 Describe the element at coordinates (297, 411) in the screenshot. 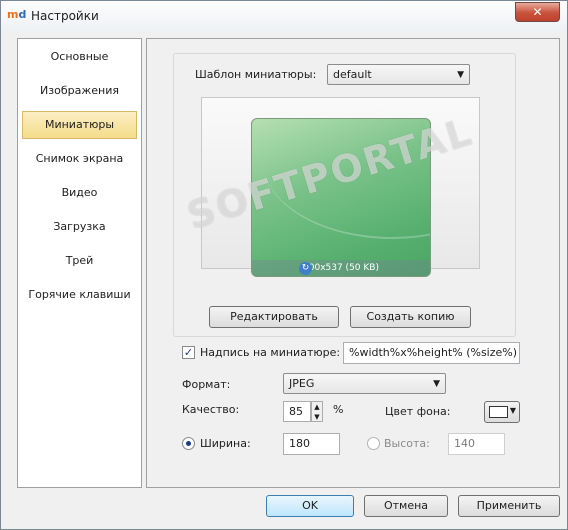

I see `quality-input: 85` at that location.